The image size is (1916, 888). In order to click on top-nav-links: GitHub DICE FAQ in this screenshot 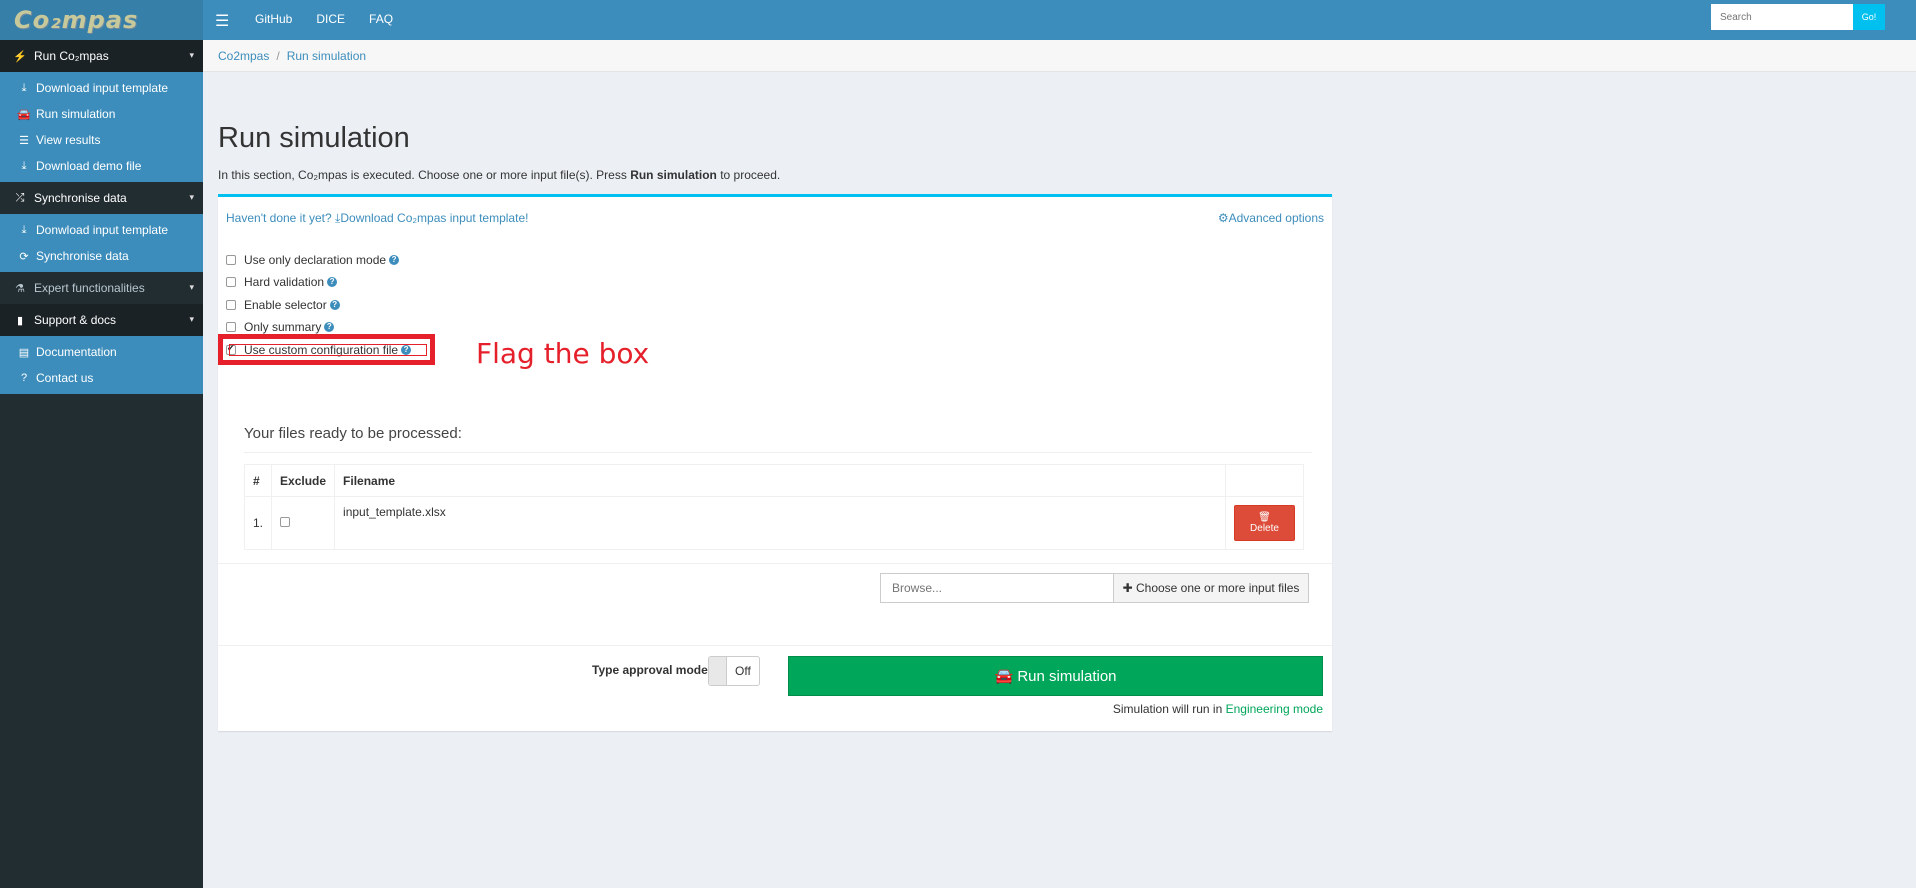, I will do `click(324, 20)`.